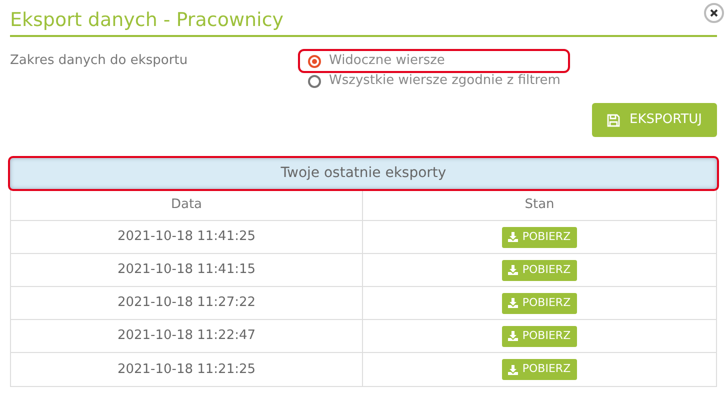 Image resolution: width=727 pixels, height=418 pixels. What do you see at coordinates (187, 270) in the screenshot?
I see `date-cell: 2021-10-18 11:41:15` at bounding box center [187, 270].